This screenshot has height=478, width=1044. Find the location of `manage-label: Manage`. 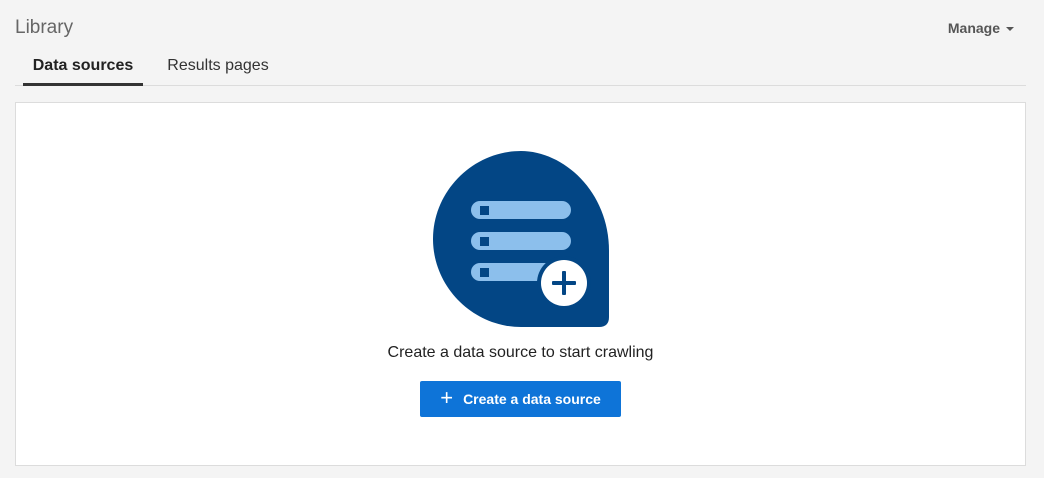

manage-label: Manage is located at coordinates (973, 28).